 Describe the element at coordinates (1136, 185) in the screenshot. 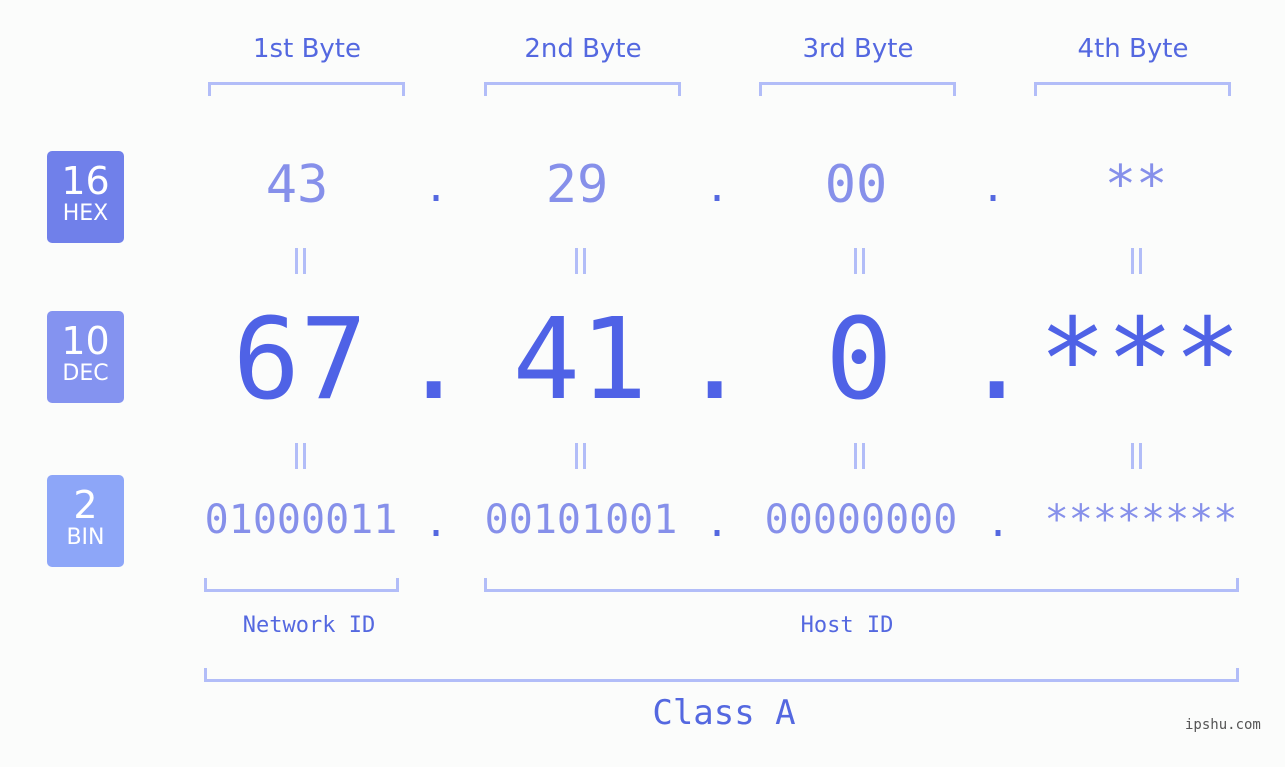

I see `hex-byte-4: **` at that location.